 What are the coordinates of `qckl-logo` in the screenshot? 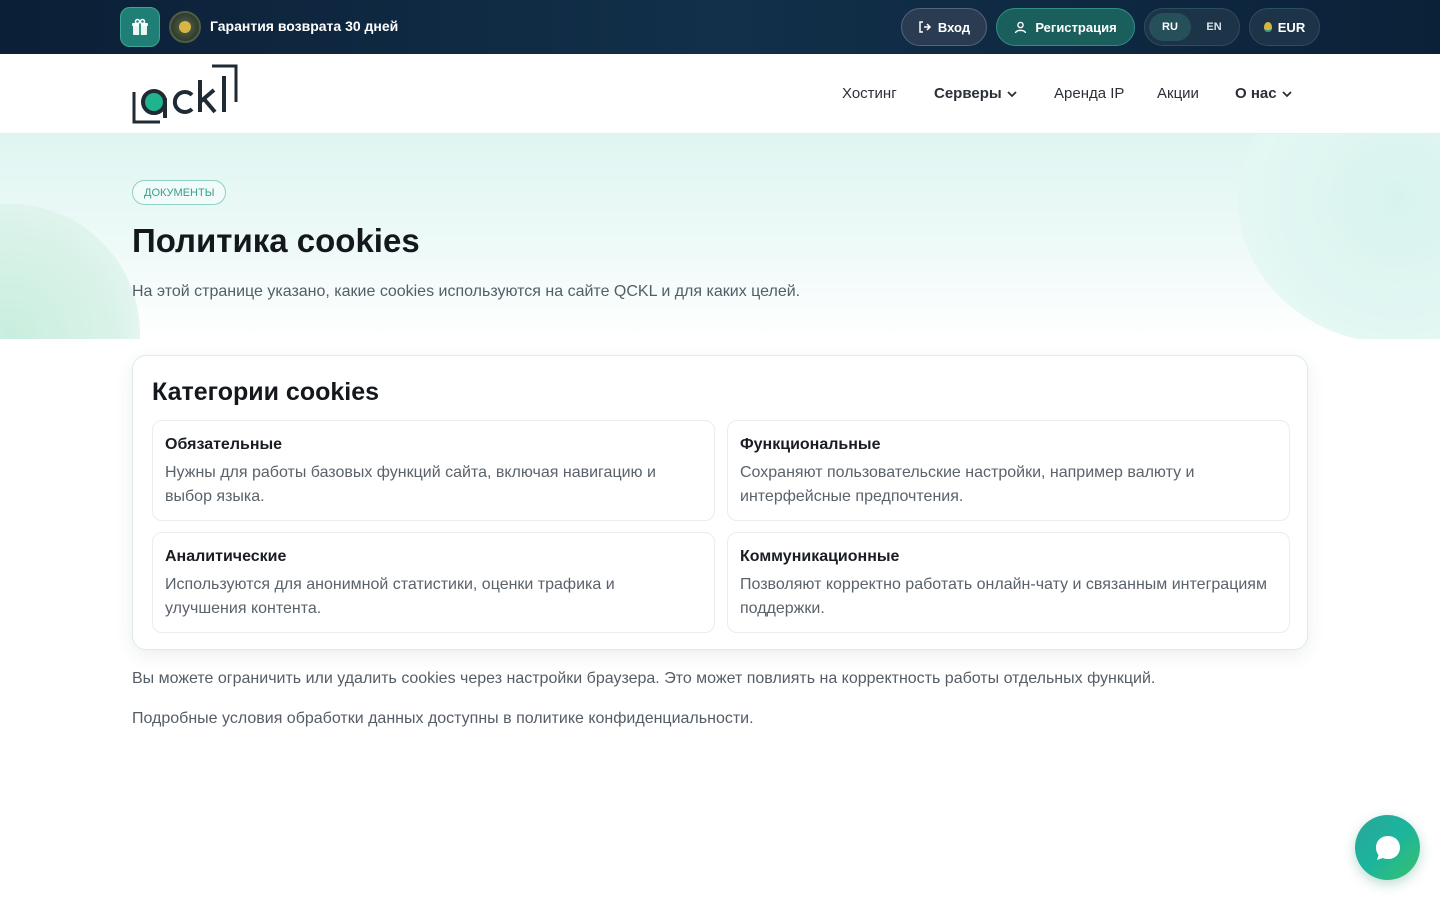 It's located at (186, 94).